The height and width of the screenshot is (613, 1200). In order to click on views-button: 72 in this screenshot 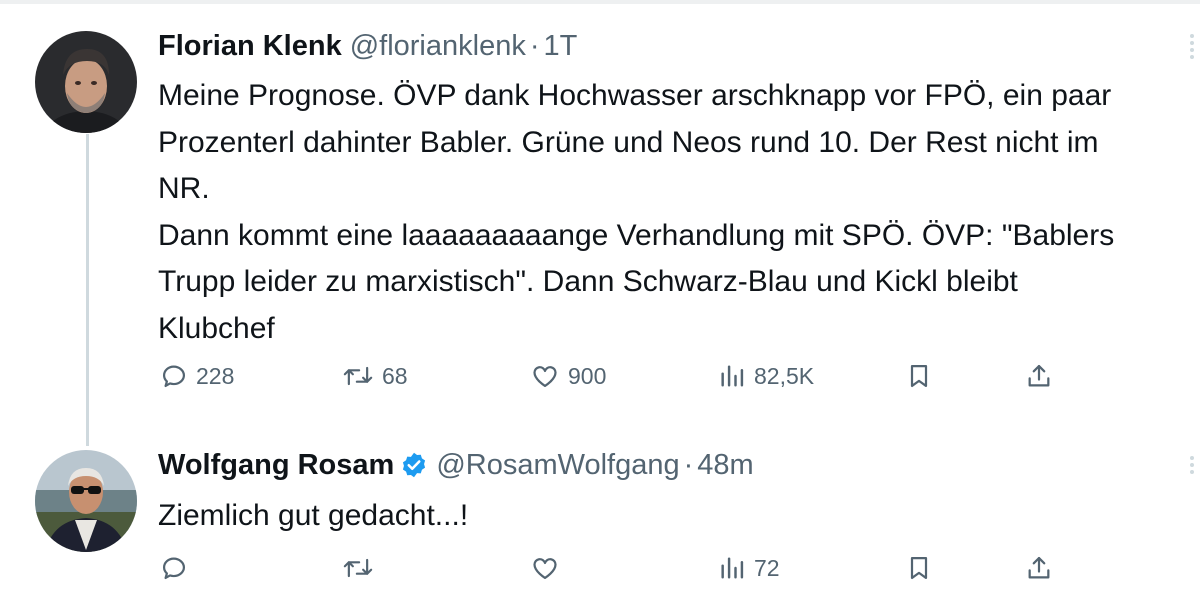, I will do `click(749, 568)`.